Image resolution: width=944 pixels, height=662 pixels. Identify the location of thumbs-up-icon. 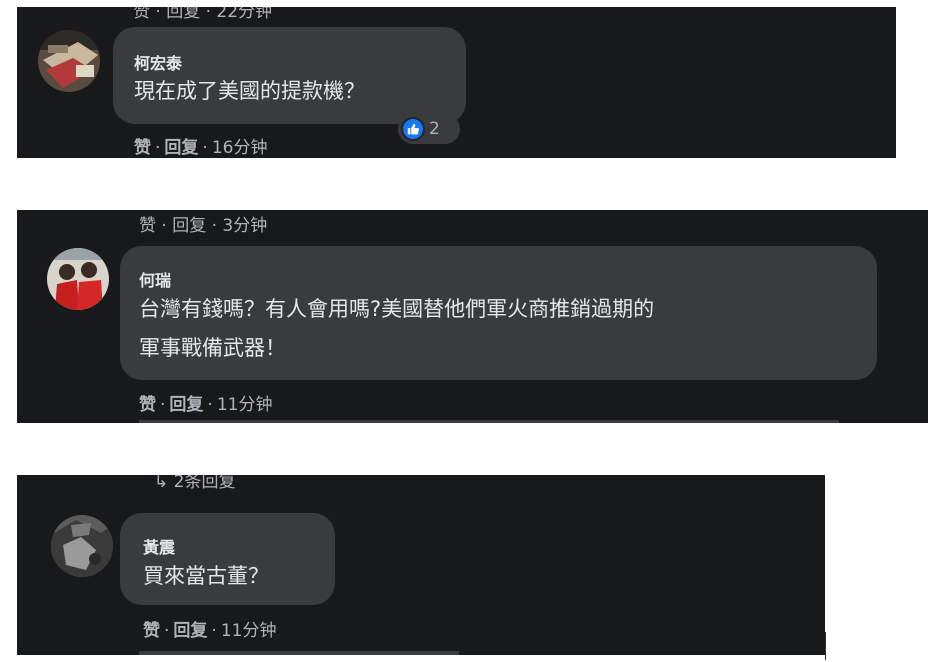
(413, 129).